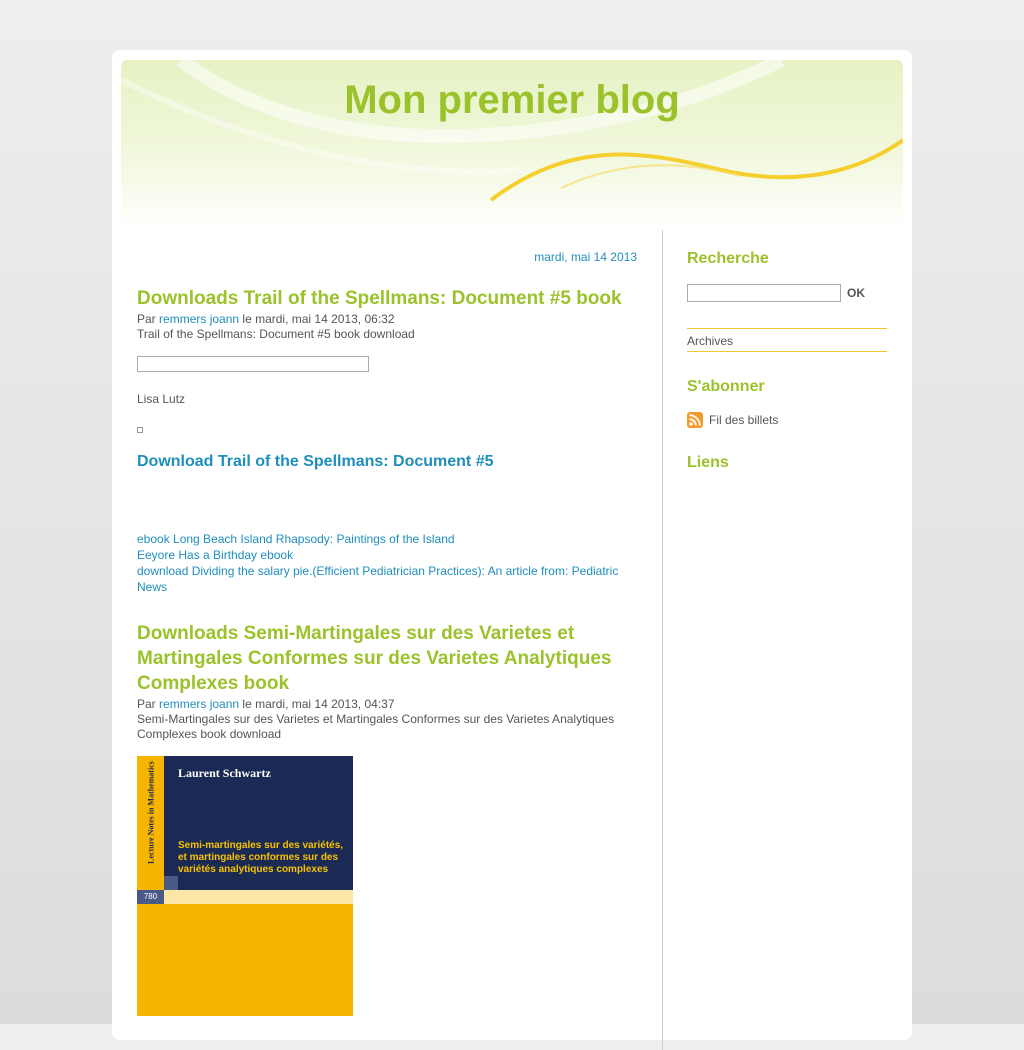 The height and width of the screenshot is (1050, 1024). I want to click on feed-link: Fil des billets, so click(787, 420).